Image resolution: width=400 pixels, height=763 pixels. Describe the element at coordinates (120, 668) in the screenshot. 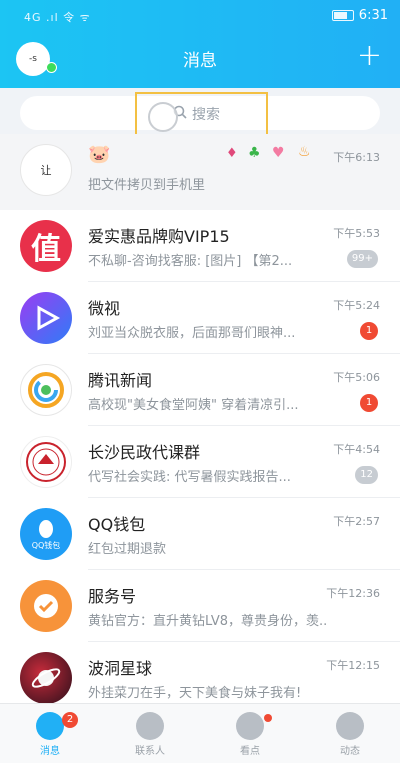

I see `conversation-name: 波洞星球` at that location.